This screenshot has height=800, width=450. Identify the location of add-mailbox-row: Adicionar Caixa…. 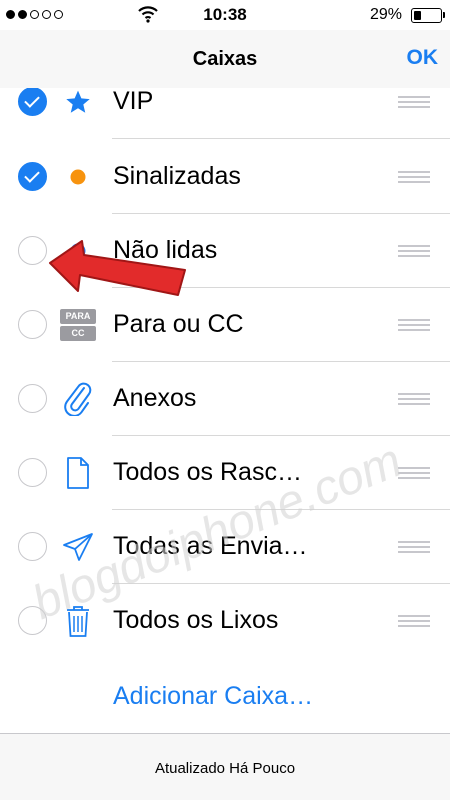
(225, 697).